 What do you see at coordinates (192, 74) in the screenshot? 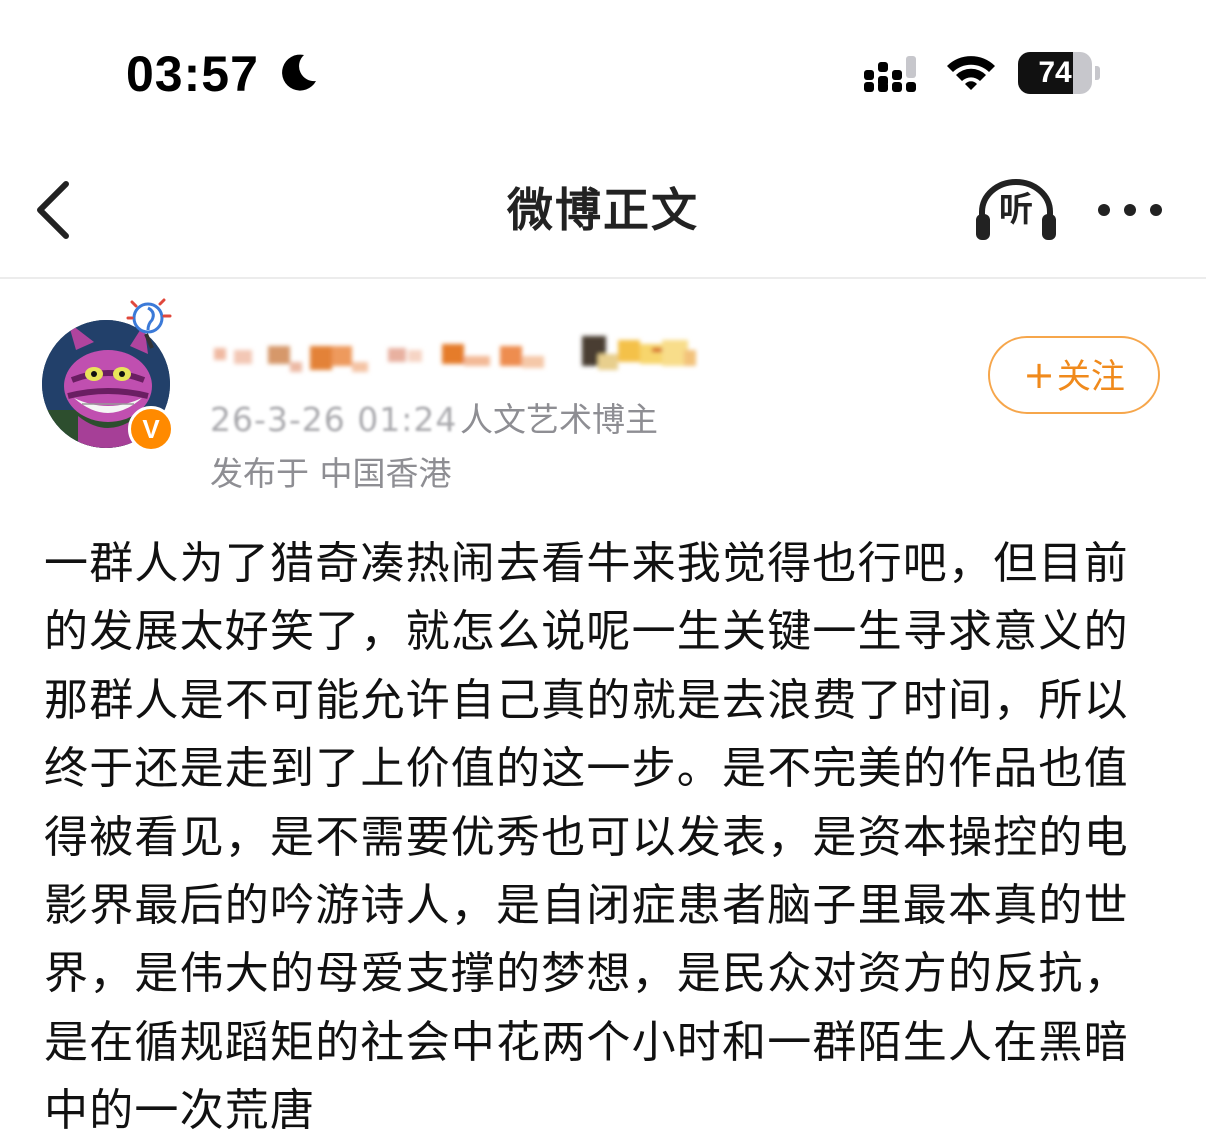
I see `status-time: 03:57` at bounding box center [192, 74].